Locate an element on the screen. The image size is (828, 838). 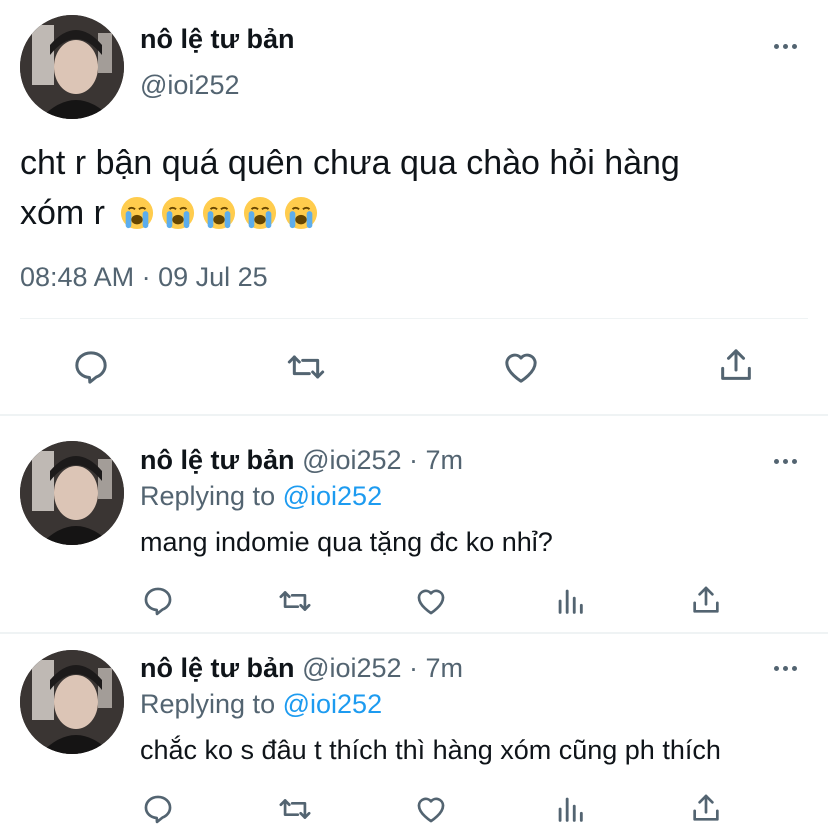
tweet-text-line-2: xóm r is located at coordinates (415, 213).